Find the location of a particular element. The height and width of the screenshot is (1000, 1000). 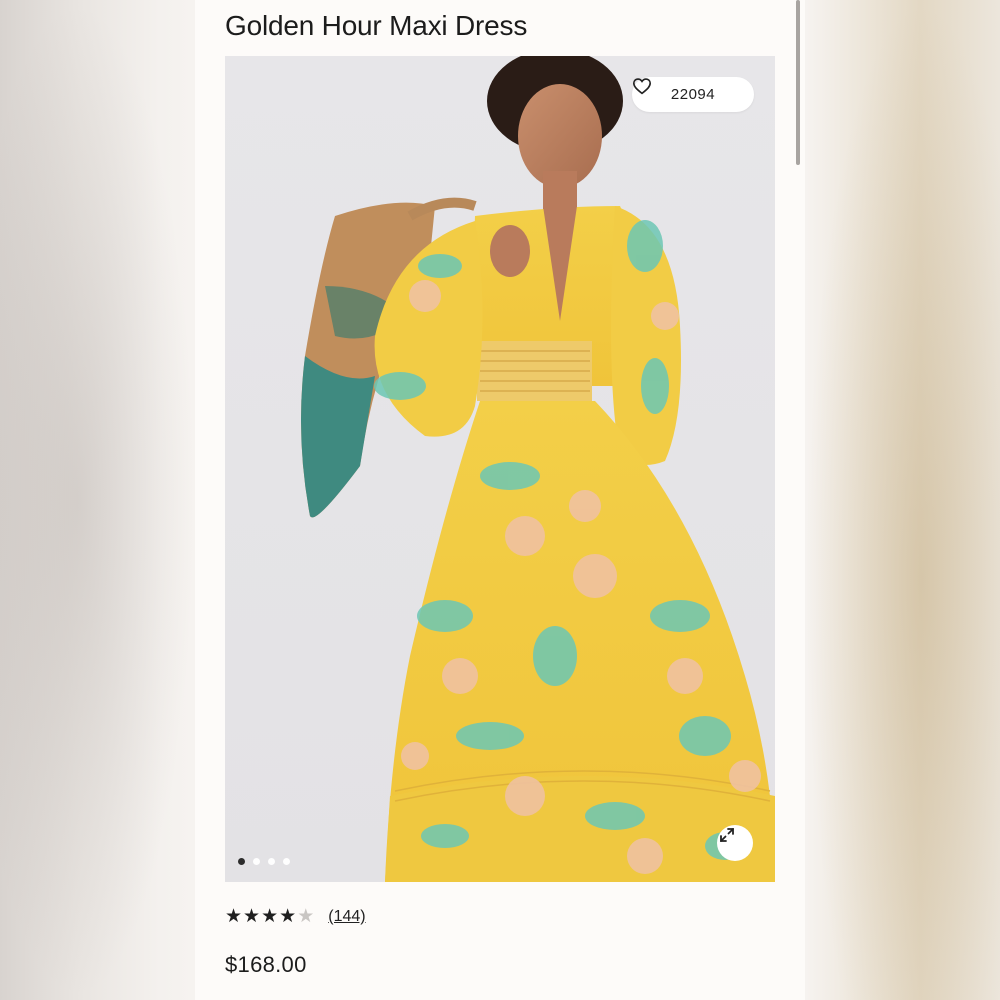

product-title: Golden Hour Maxi Dress is located at coordinates (376, 25).